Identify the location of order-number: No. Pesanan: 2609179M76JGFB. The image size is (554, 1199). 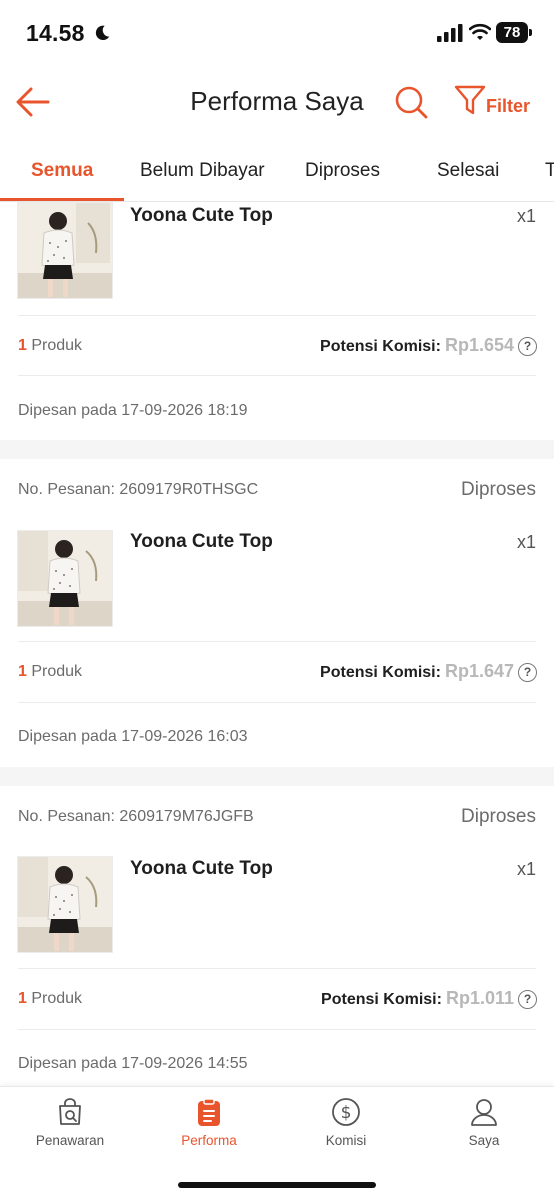
(136, 816).